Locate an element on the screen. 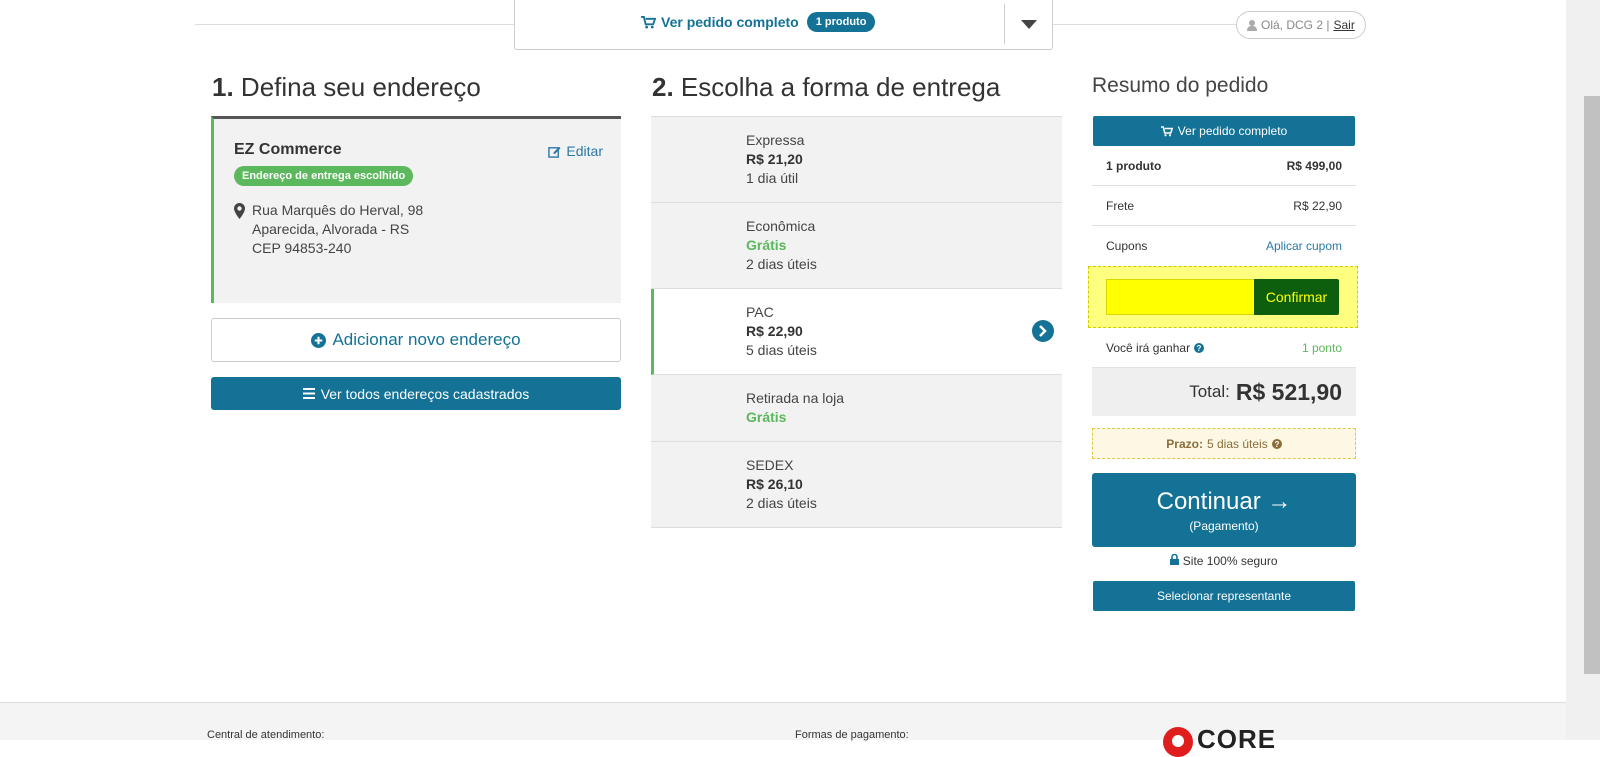 The image size is (1600, 757). shipping-option-price: R$ 22,90 is located at coordinates (774, 331).